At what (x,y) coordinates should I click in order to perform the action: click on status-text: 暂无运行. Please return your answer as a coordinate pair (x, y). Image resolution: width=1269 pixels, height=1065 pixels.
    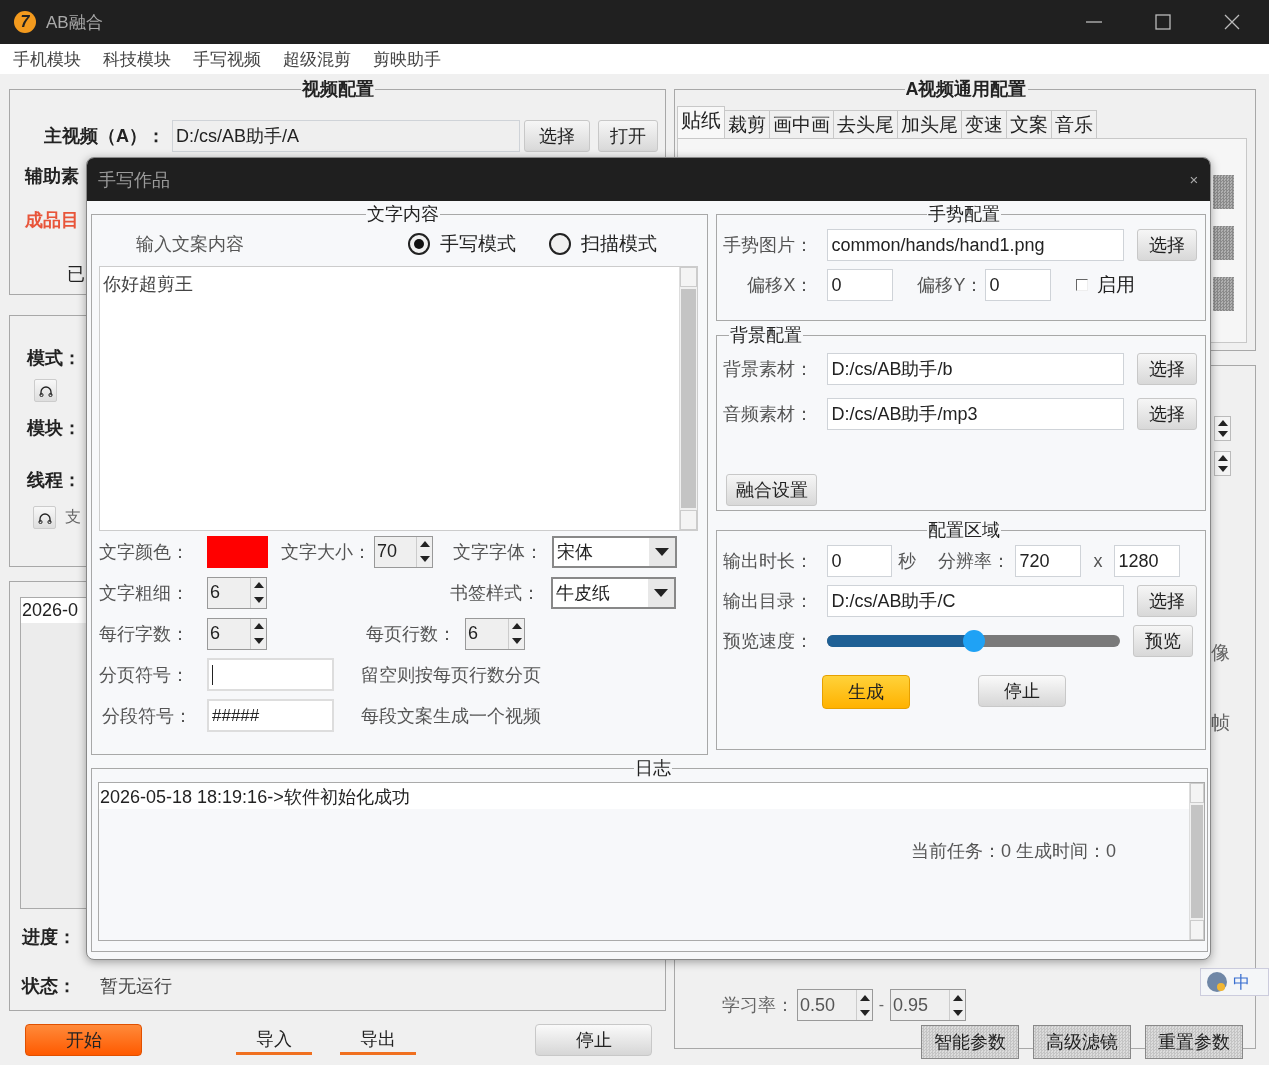
    Looking at the image, I should click on (136, 986).